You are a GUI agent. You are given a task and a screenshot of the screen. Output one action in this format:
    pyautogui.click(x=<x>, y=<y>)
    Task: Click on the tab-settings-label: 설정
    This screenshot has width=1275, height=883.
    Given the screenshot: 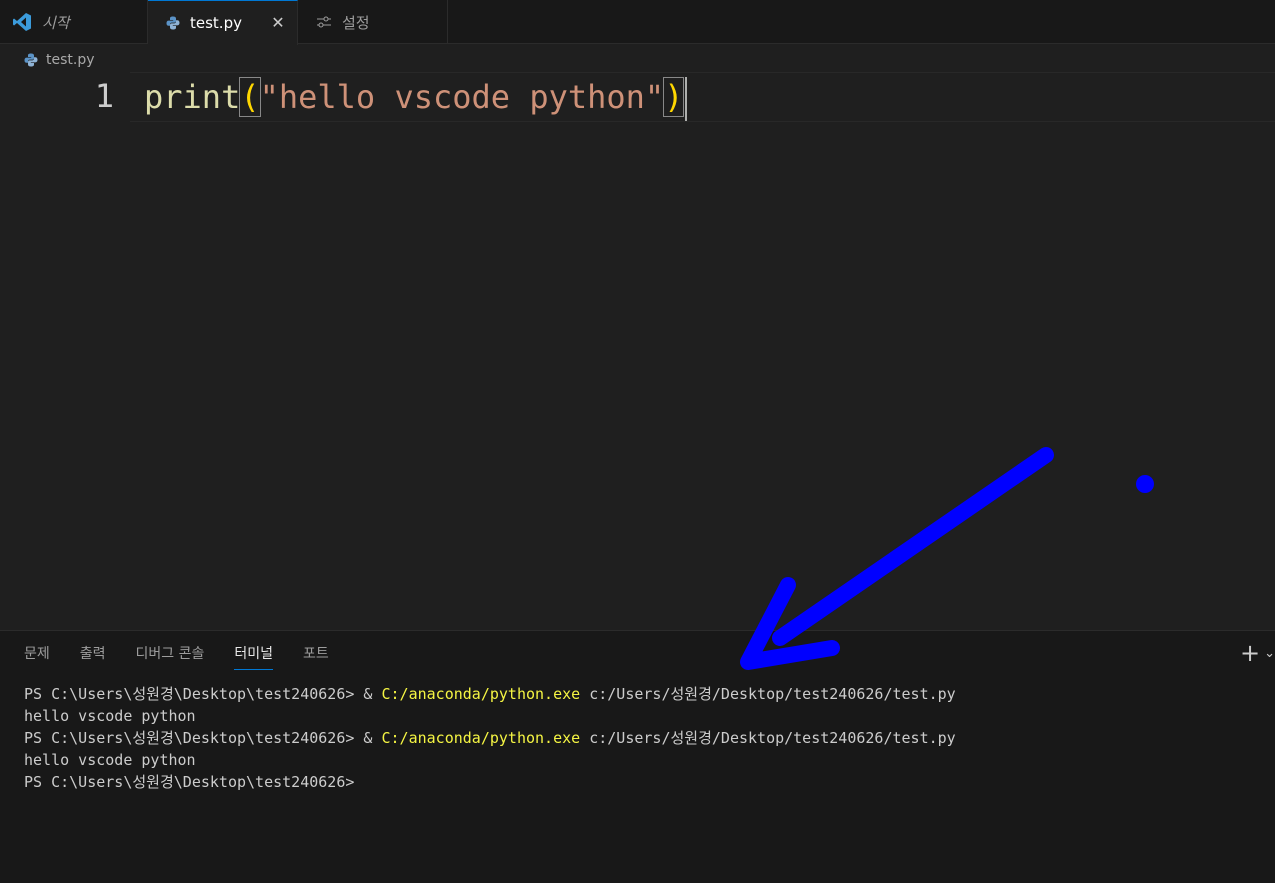 What is the action you would take?
    pyautogui.click(x=356, y=22)
    